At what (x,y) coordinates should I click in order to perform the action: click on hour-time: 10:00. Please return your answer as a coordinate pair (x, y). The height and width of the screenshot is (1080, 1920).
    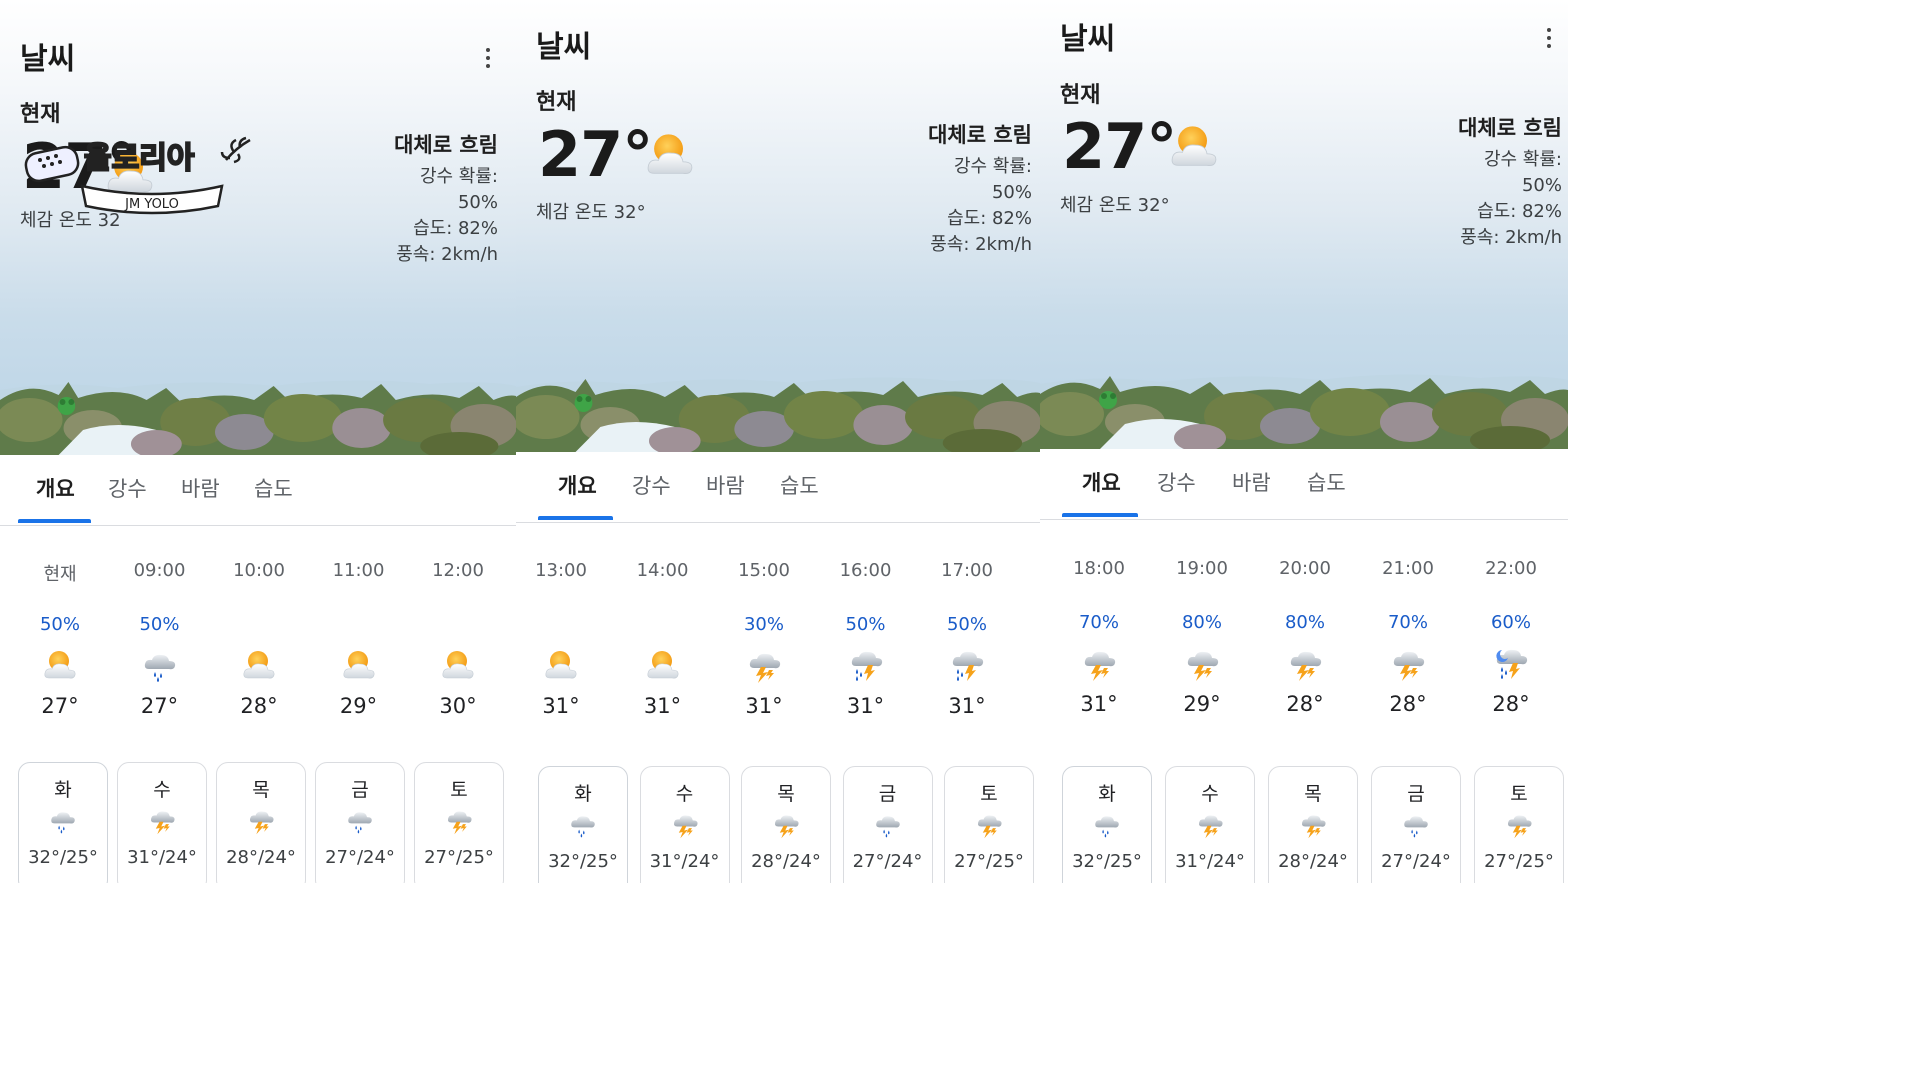
    Looking at the image, I should click on (259, 570).